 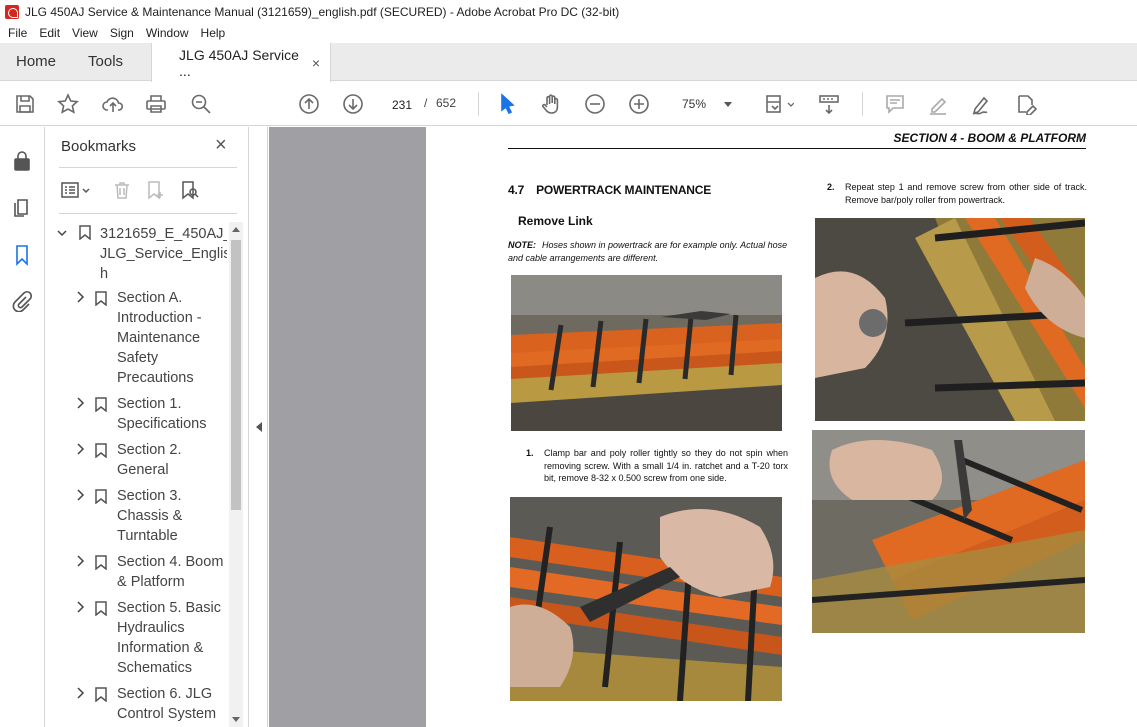 I want to click on step-1-number: 1., so click(x=530, y=453).